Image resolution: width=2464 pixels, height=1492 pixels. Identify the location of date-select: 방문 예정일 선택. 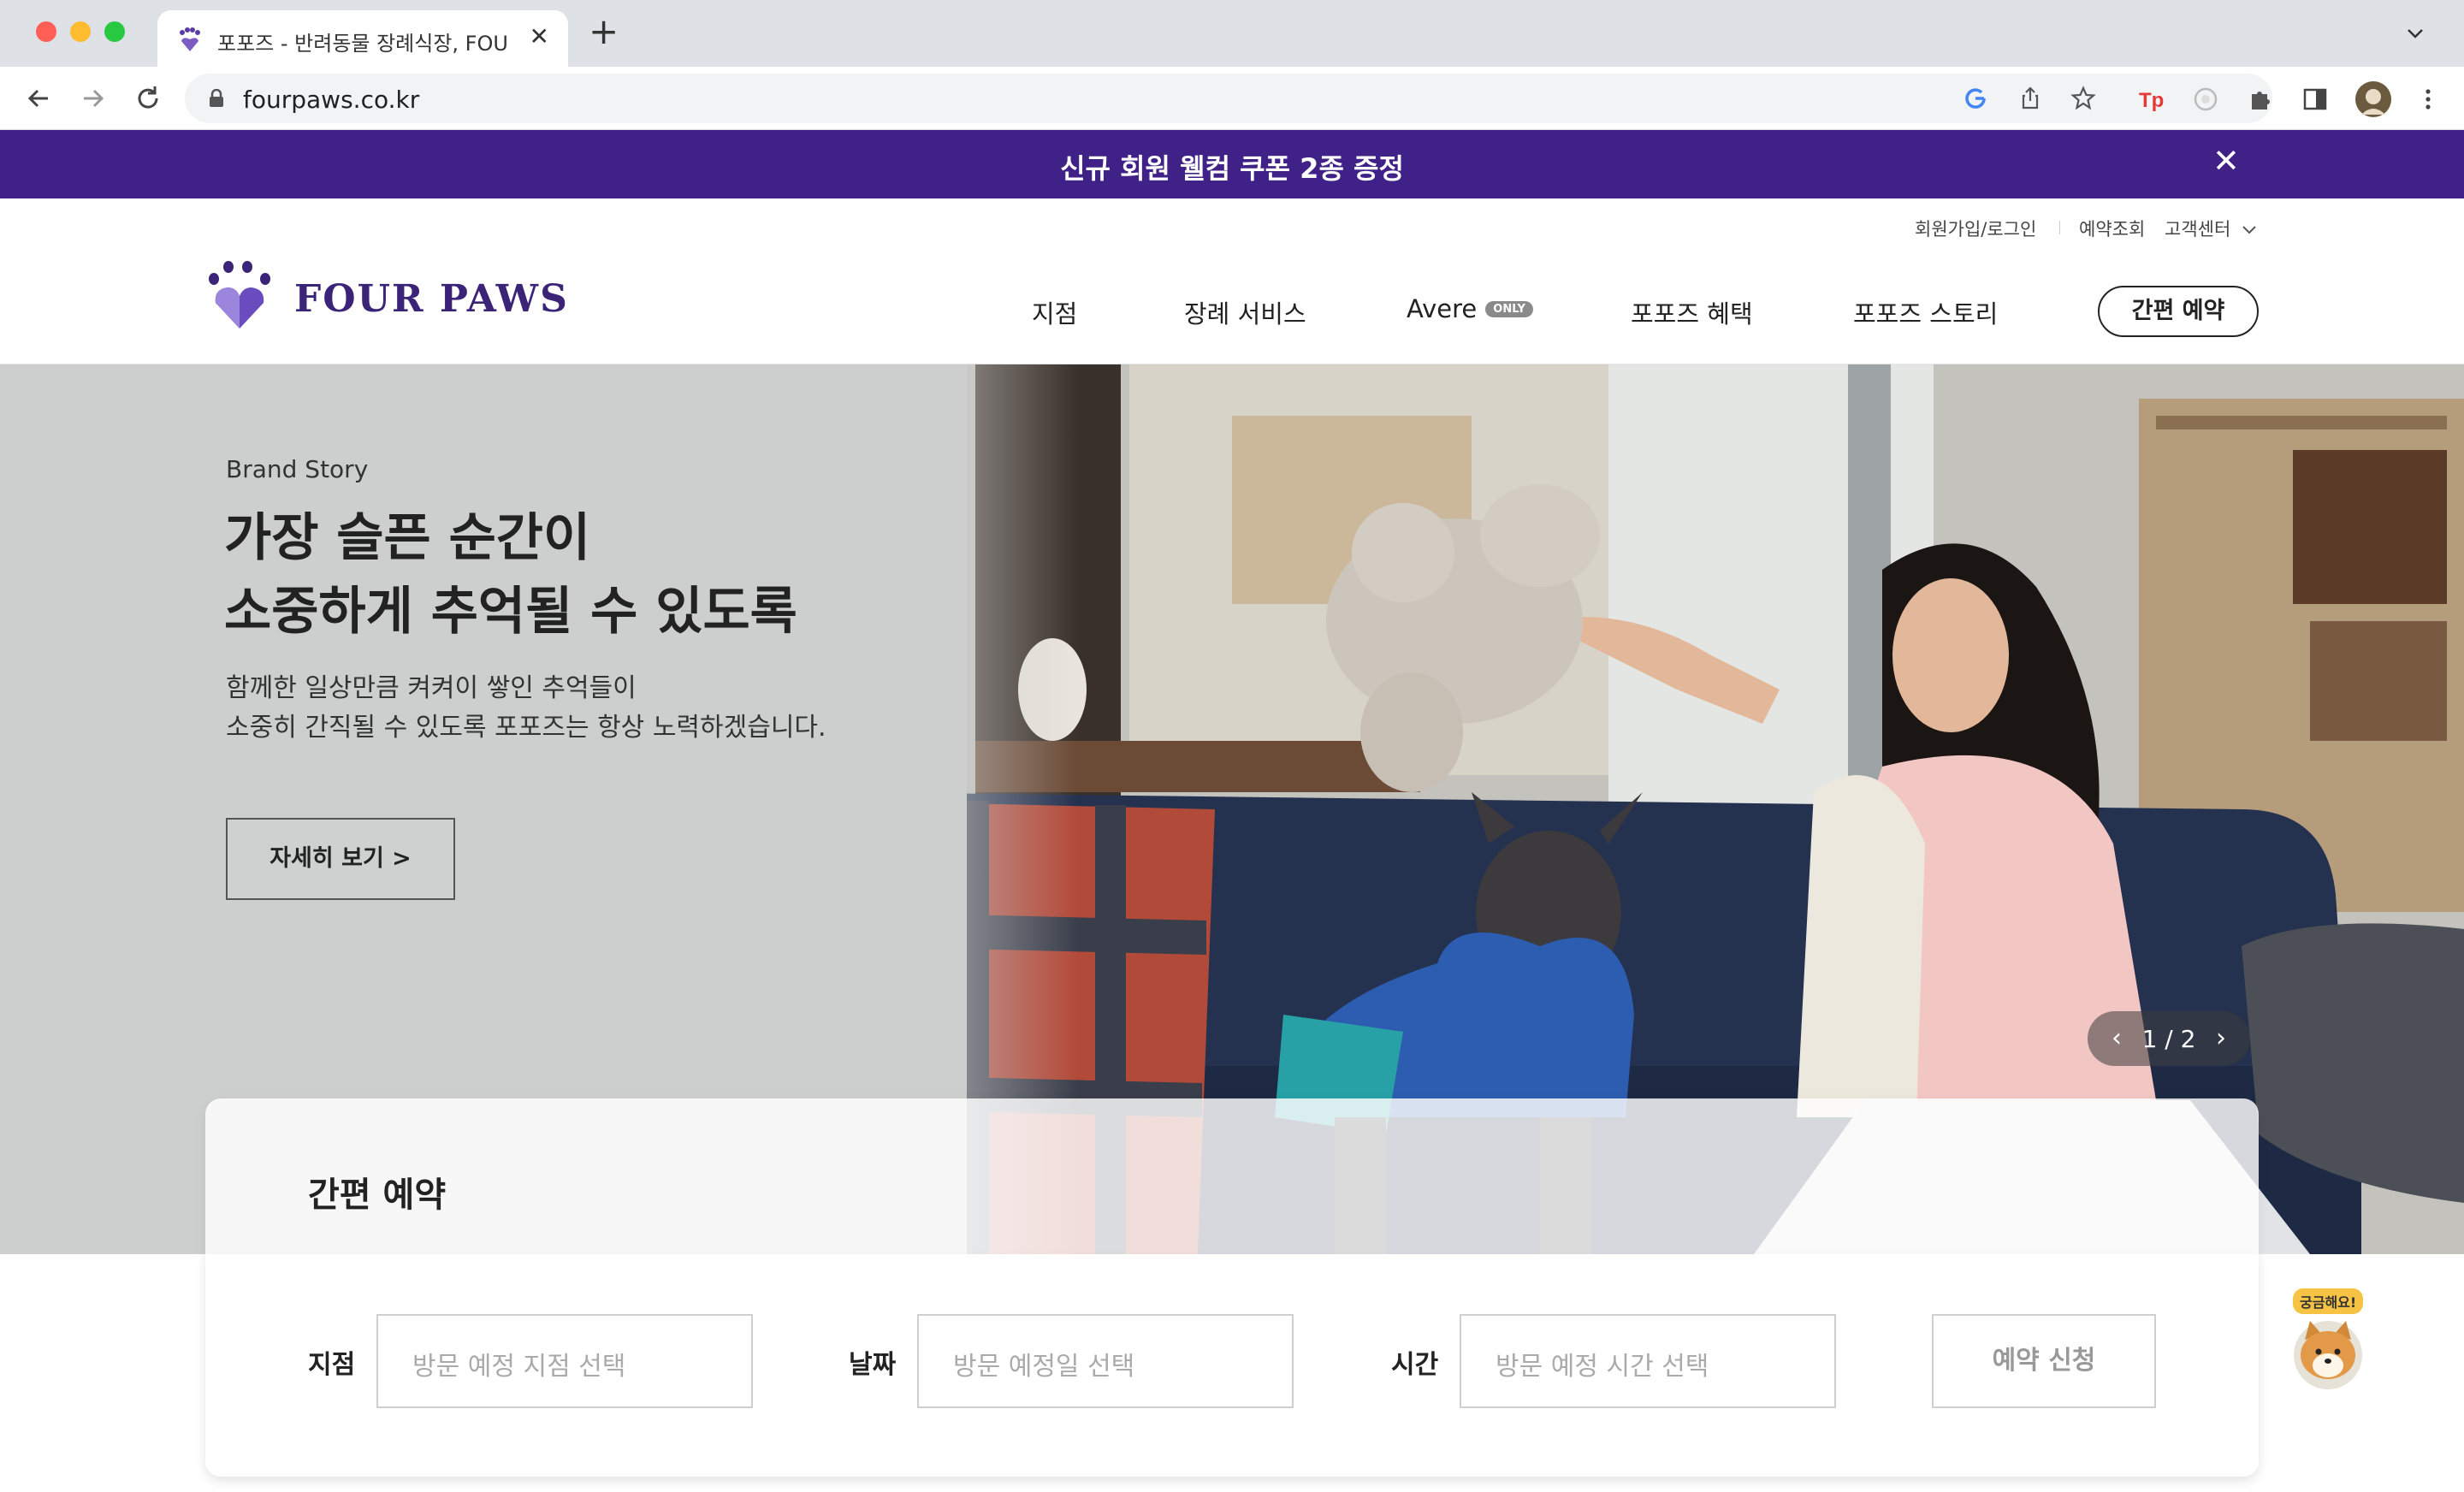
(1105, 1361).